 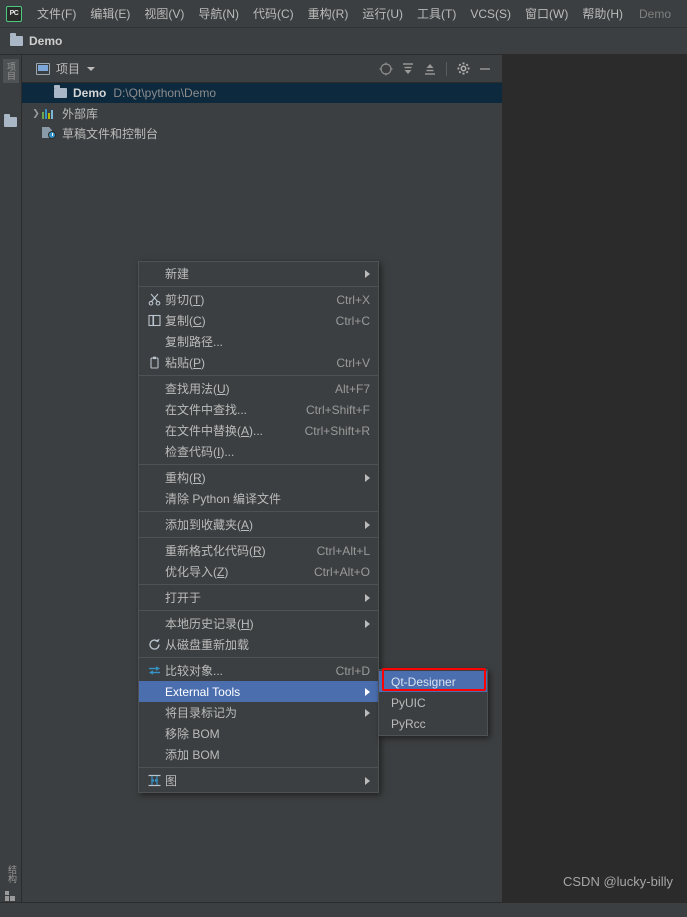 I want to click on context-menu-item: 重新格式化代码(R) Ctrl+Alt+L, so click(x=258, y=550).